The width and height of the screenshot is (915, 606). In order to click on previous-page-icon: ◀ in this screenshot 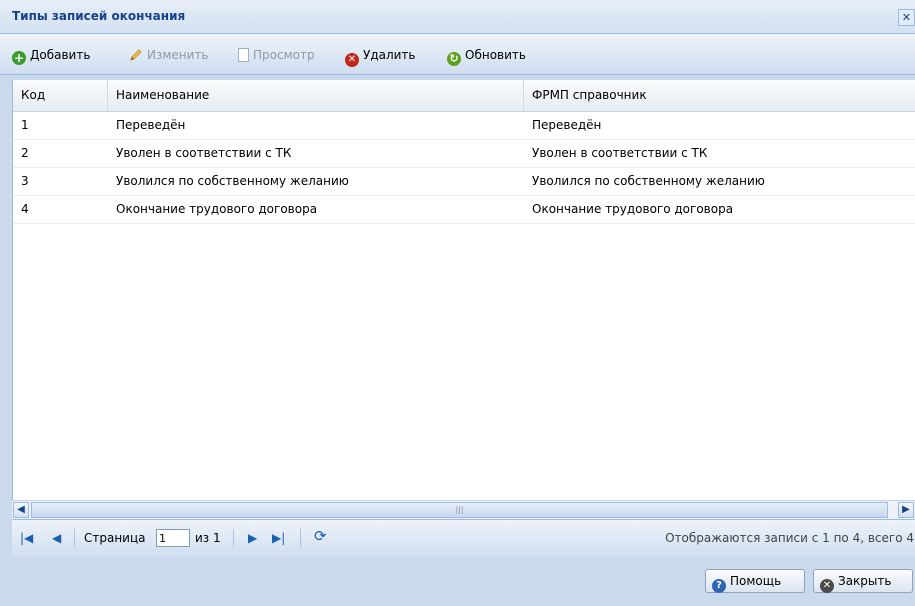, I will do `click(56, 538)`.